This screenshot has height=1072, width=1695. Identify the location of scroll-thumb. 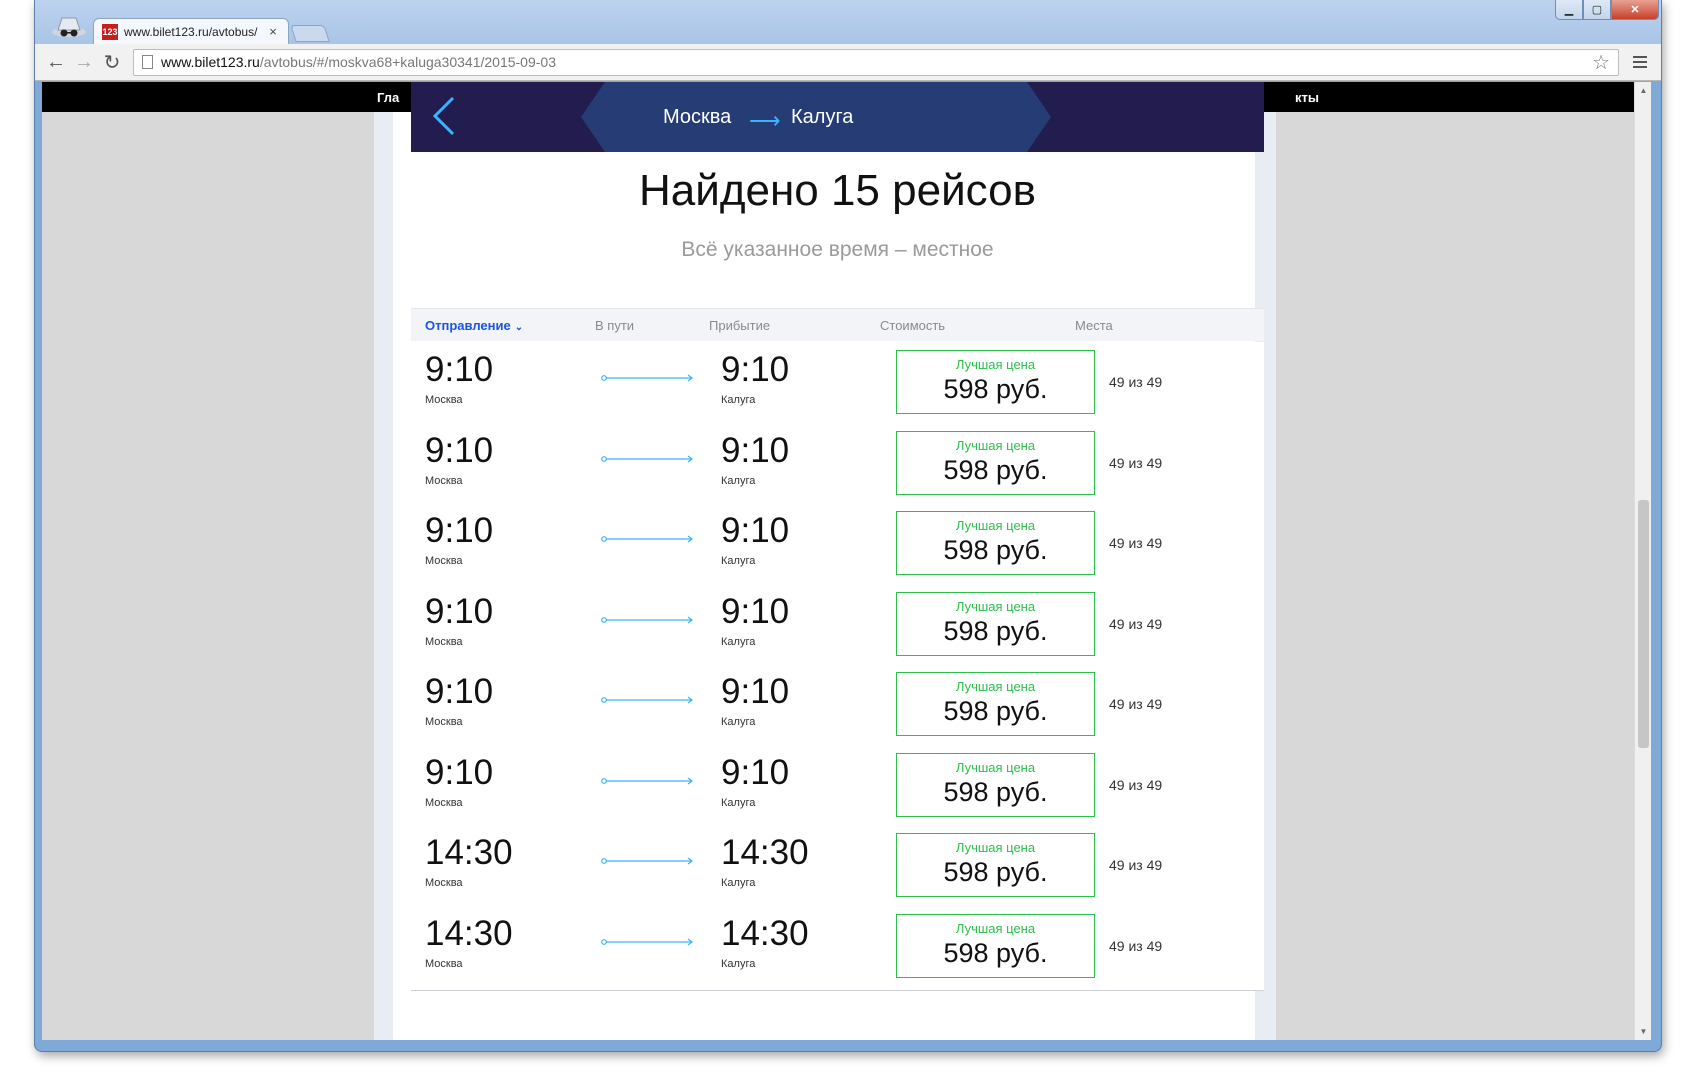
(1643, 624).